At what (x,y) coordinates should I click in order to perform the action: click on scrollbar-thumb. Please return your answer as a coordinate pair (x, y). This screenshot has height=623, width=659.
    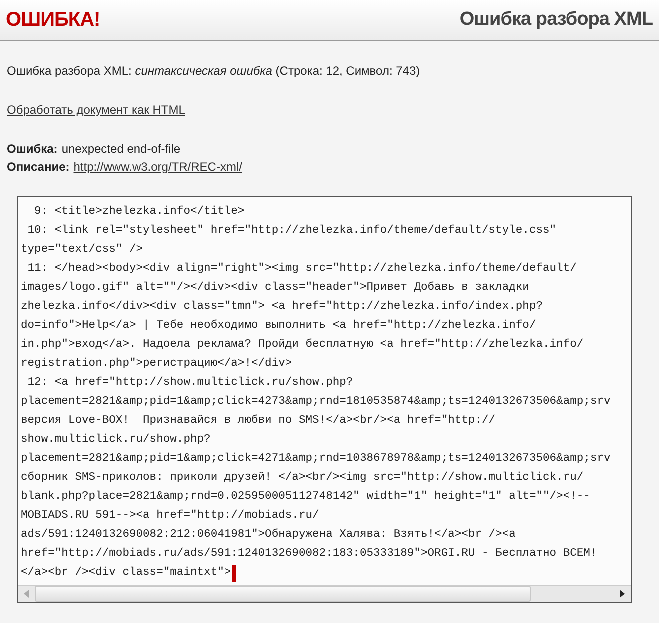
    Looking at the image, I should click on (283, 594).